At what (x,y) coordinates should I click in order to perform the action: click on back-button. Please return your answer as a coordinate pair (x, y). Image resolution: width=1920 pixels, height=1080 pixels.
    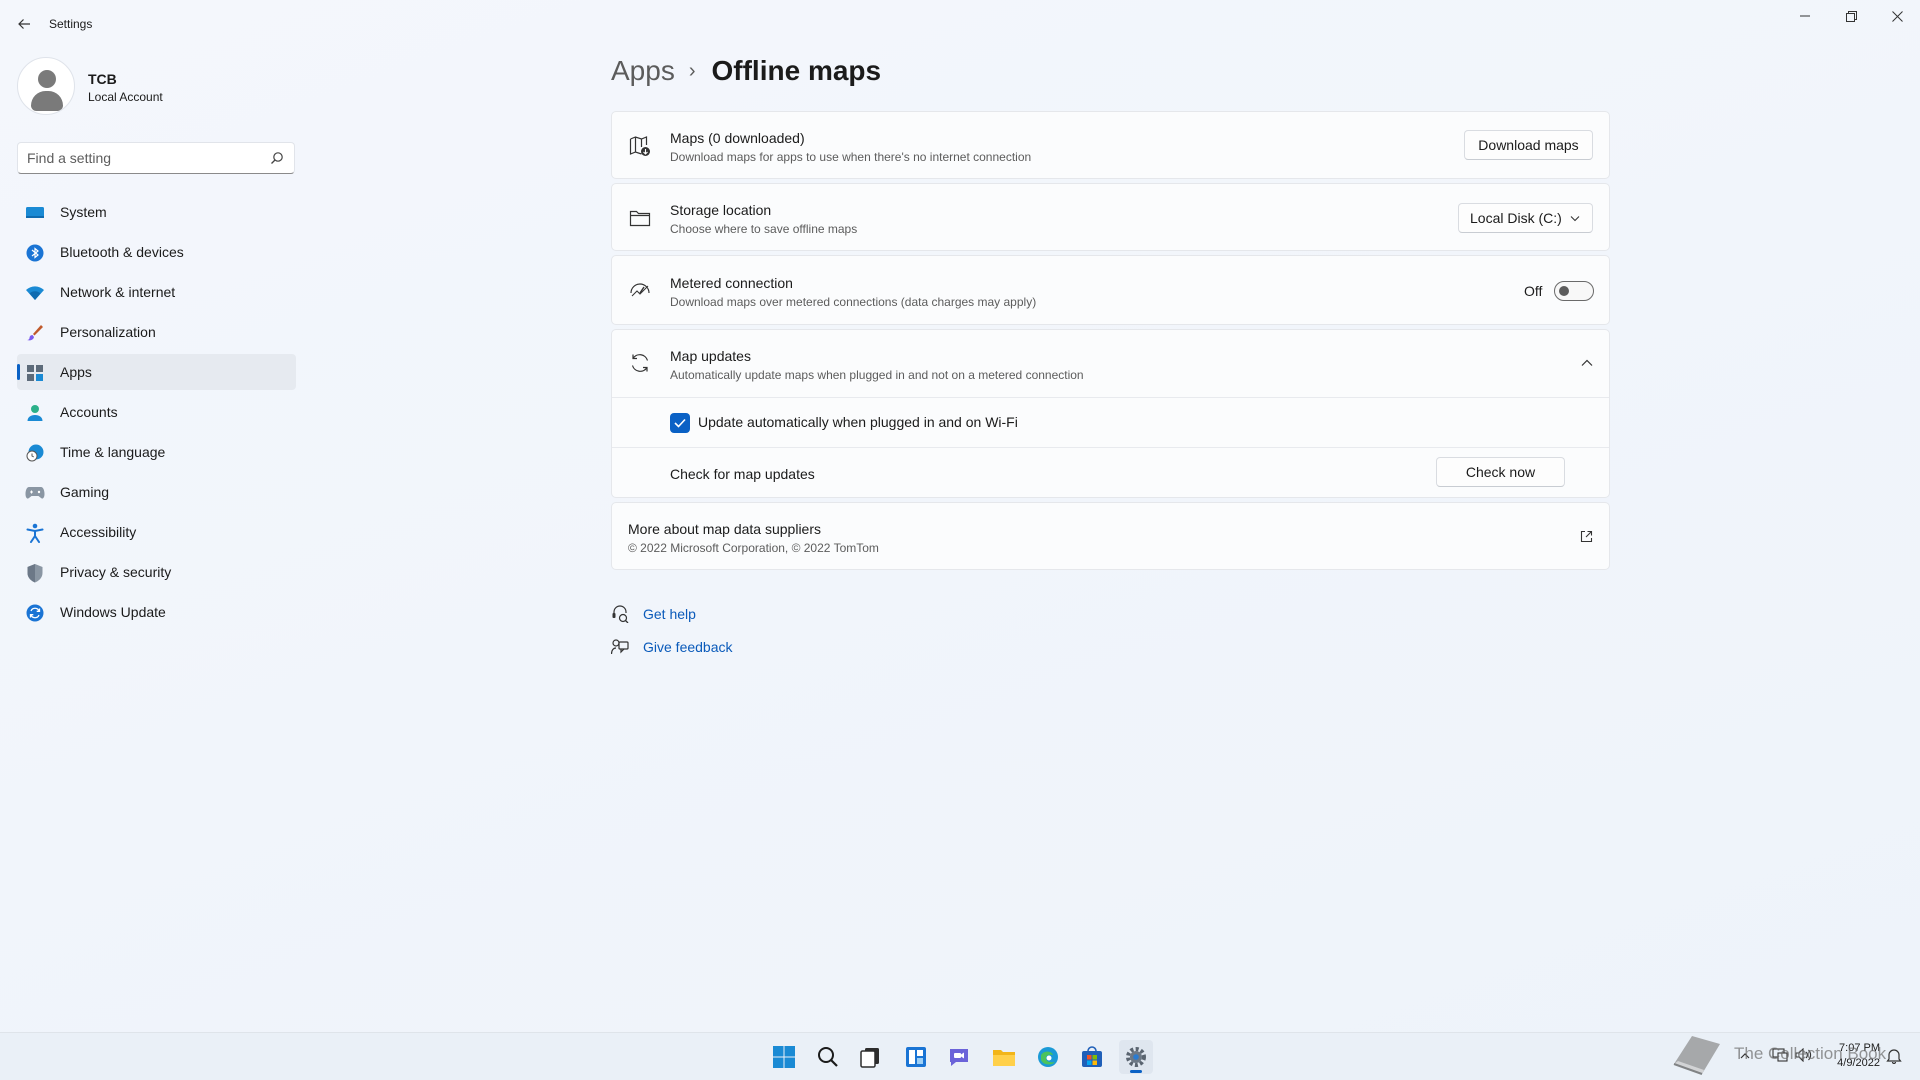
    Looking at the image, I should click on (24, 24).